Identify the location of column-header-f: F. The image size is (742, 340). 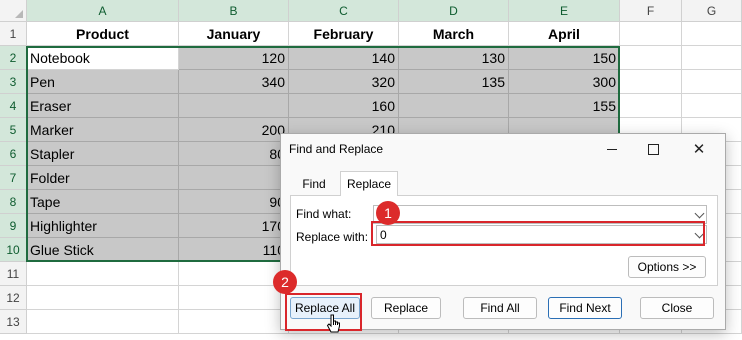
(651, 11).